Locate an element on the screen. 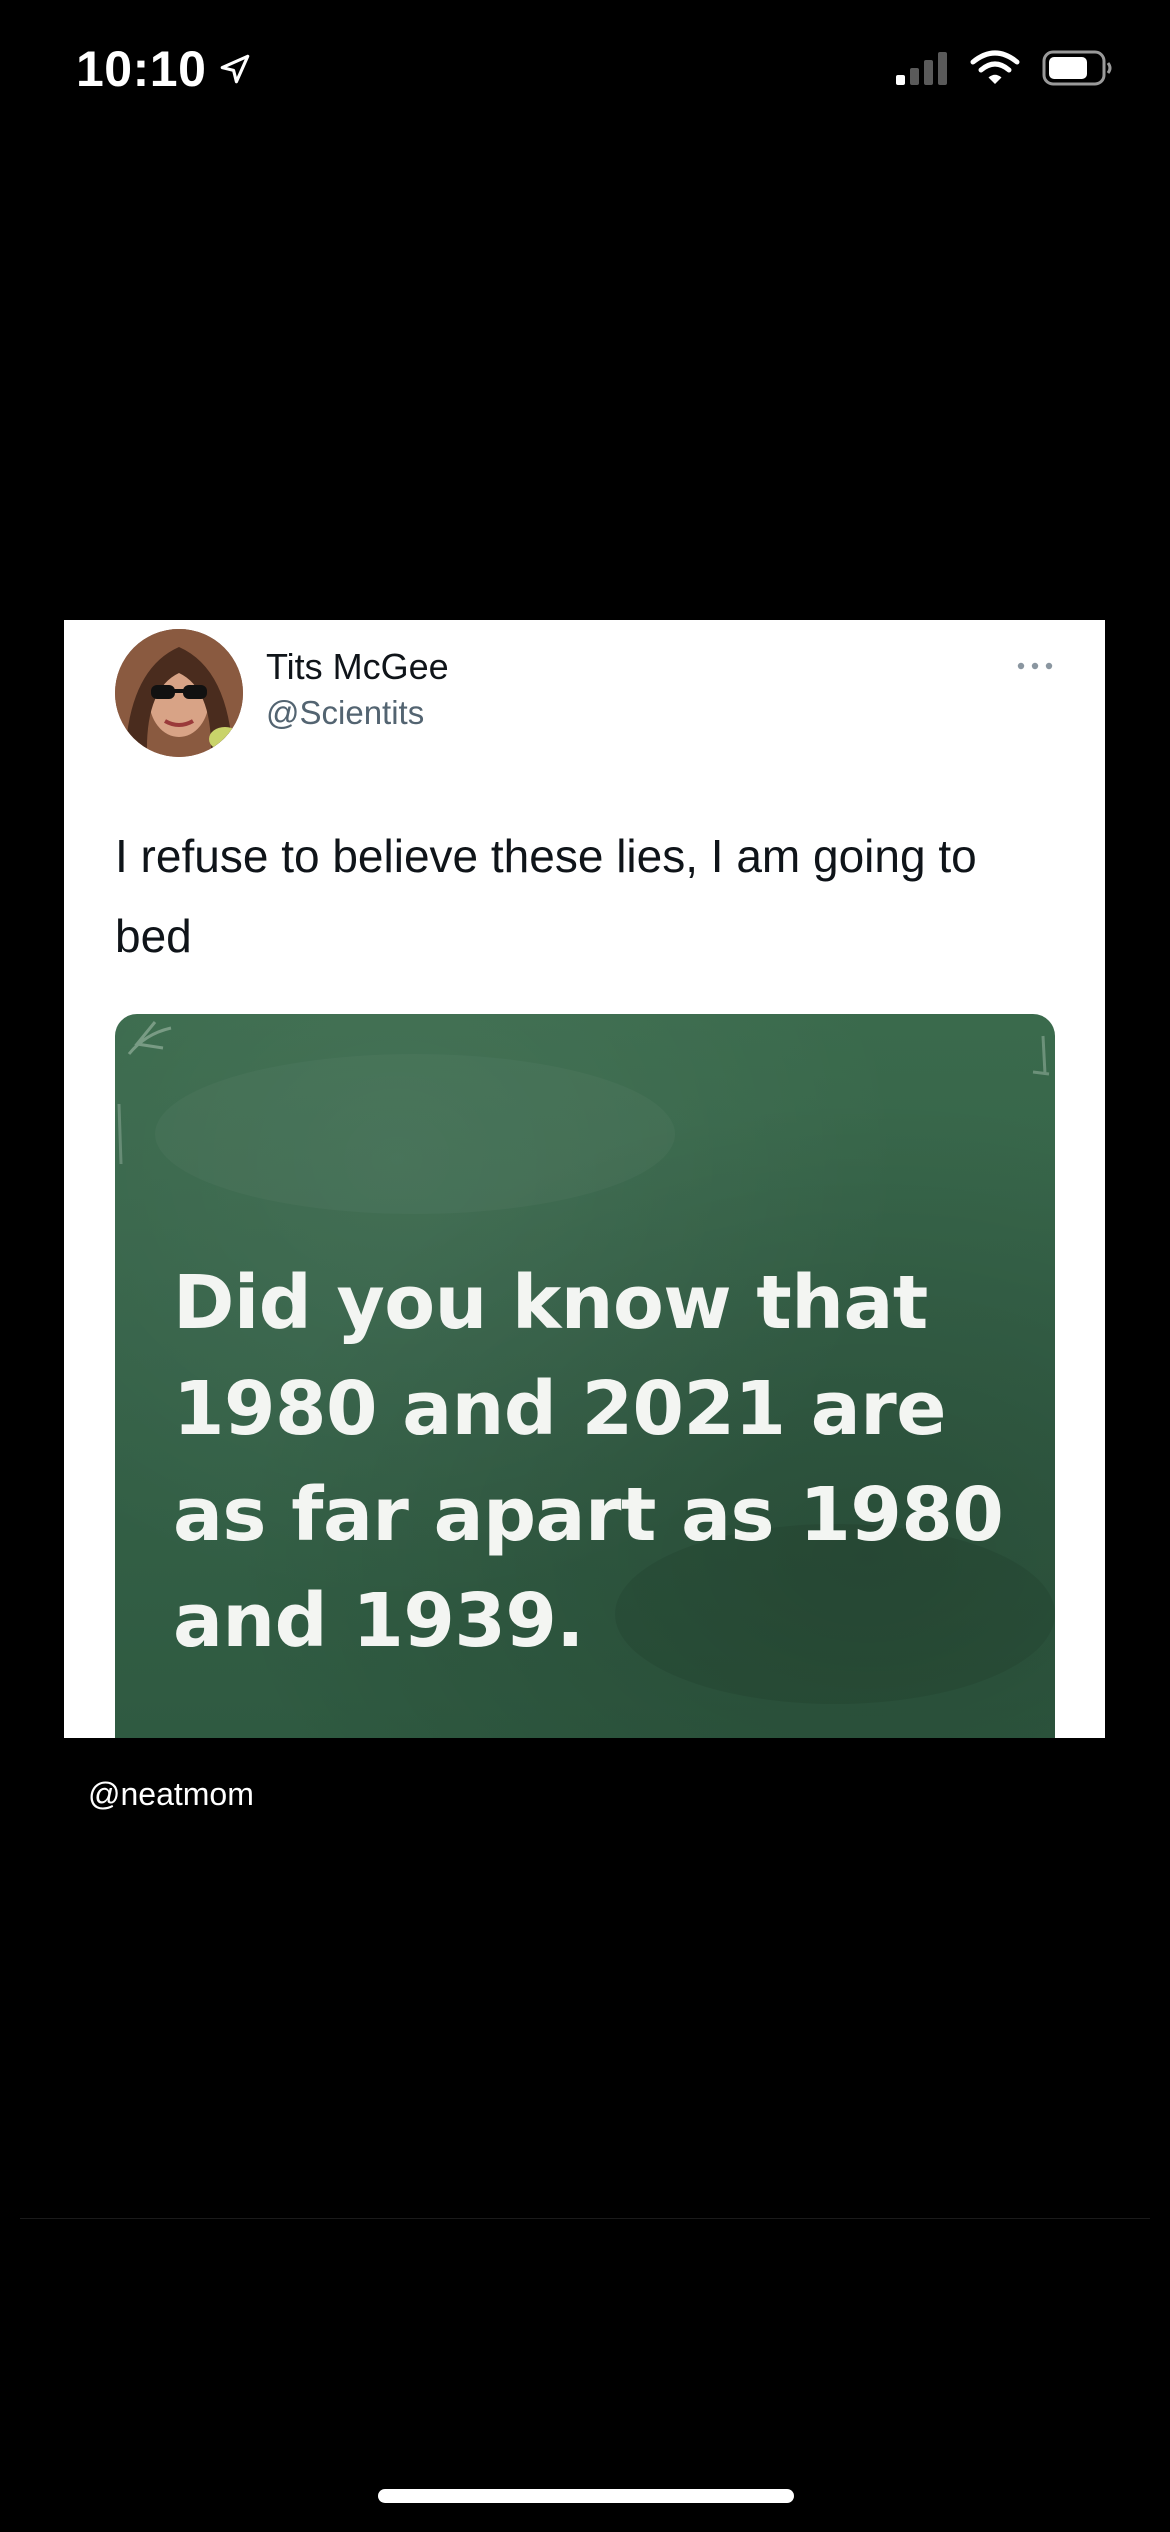  status-icons is located at coordinates (1004, 68).